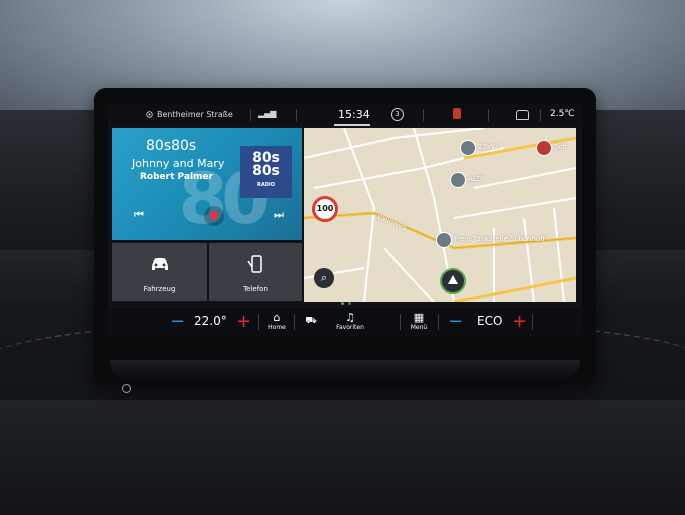  What do you see at coordinates (210, 321) in the screenshot?
I see `temperature-value: 22.0°` at bounding box center [210, 321].